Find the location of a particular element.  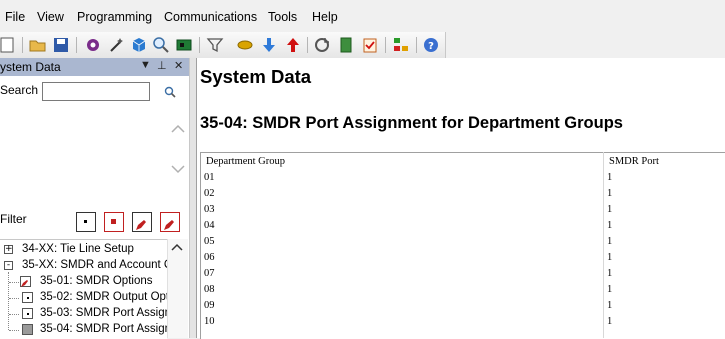

open-folder-icon is located at coordinates (38, 45).